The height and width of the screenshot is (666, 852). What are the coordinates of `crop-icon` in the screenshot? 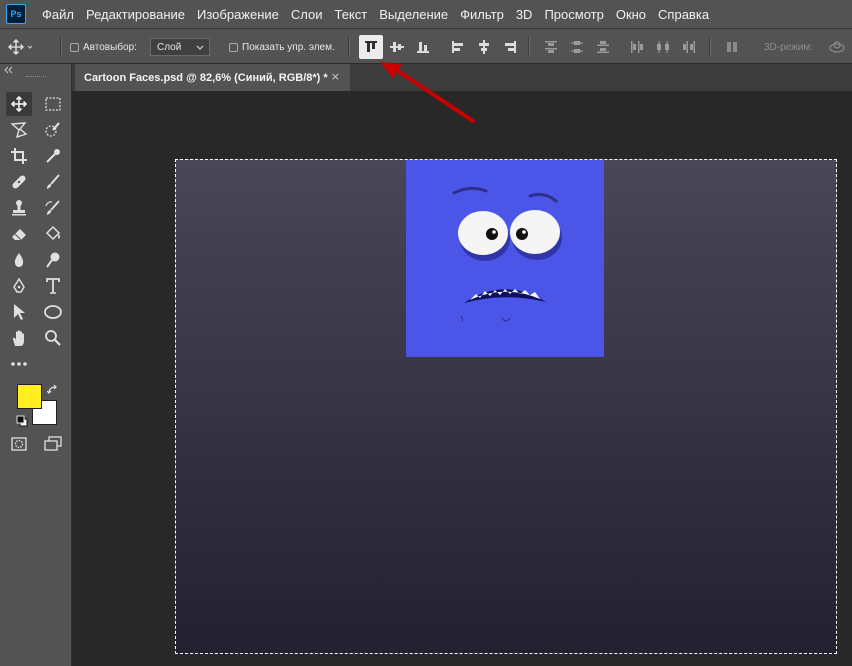 It's located at (19, 156).